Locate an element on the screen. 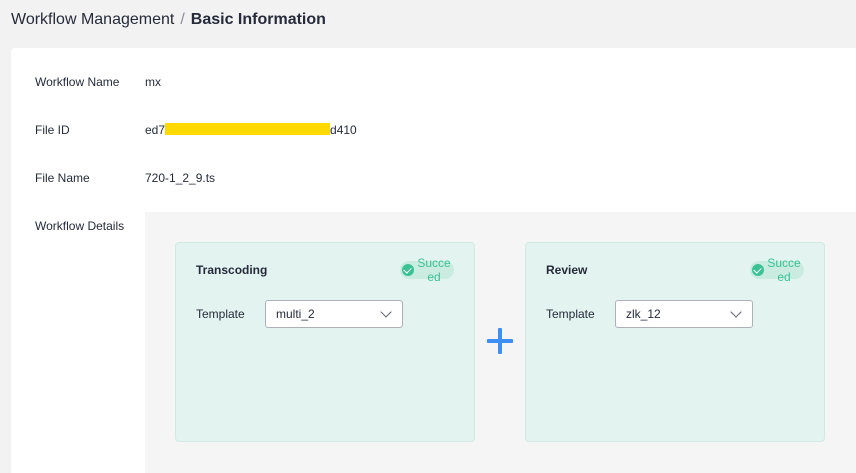 The width and height of the screenshot is (856, 473). file-id-row: File ID ed7 d410 is located at coordinates (196, 130).